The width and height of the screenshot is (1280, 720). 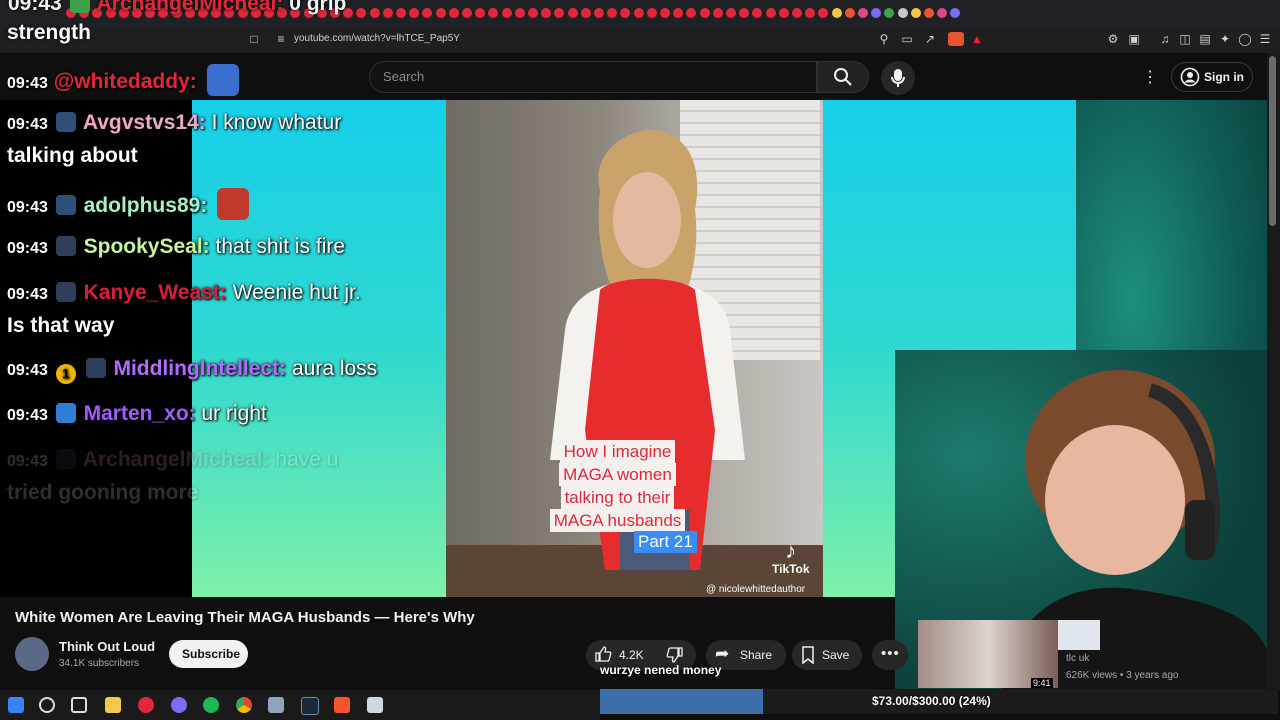 What do you see at coordinates (977, 39) in the screenshot?
I see `rewards-icon: ▲` at bounding box center [977, 39].